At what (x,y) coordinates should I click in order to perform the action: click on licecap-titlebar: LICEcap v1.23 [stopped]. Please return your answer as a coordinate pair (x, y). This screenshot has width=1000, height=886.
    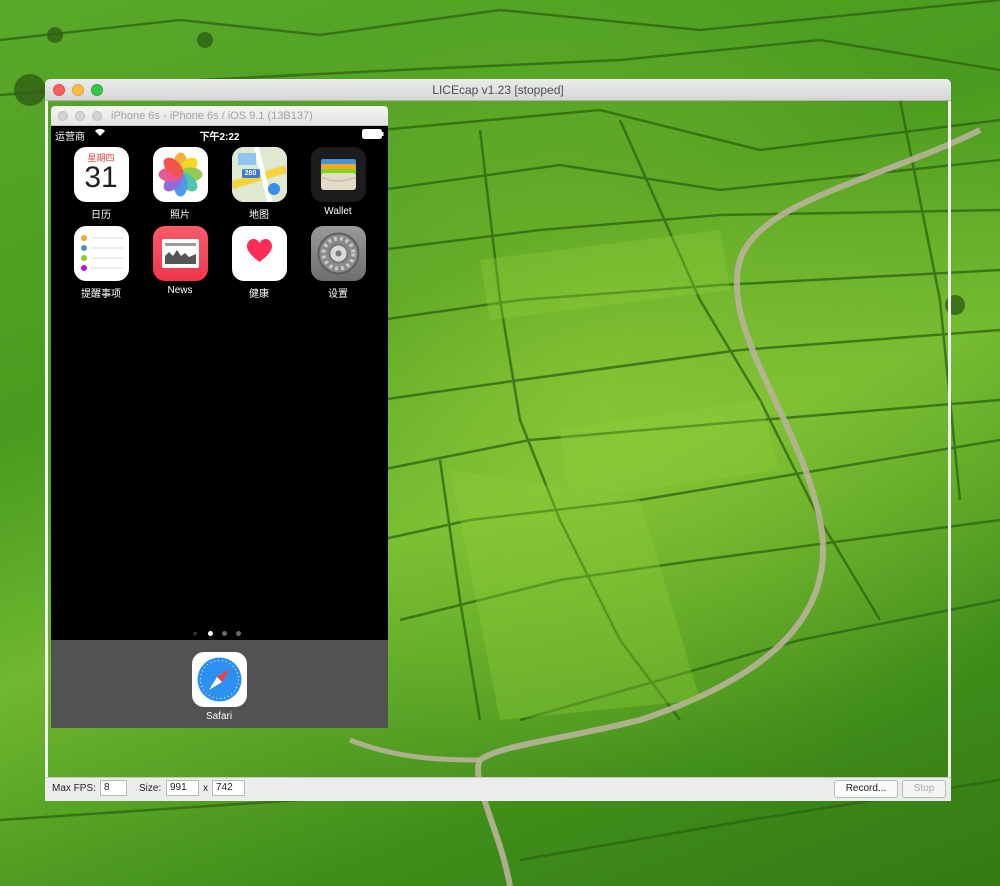
    Looking at the image, I should click on (498, 90).